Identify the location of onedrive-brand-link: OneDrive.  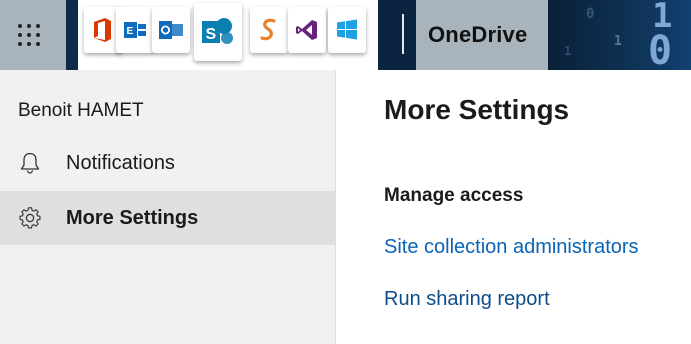
(482, 35).